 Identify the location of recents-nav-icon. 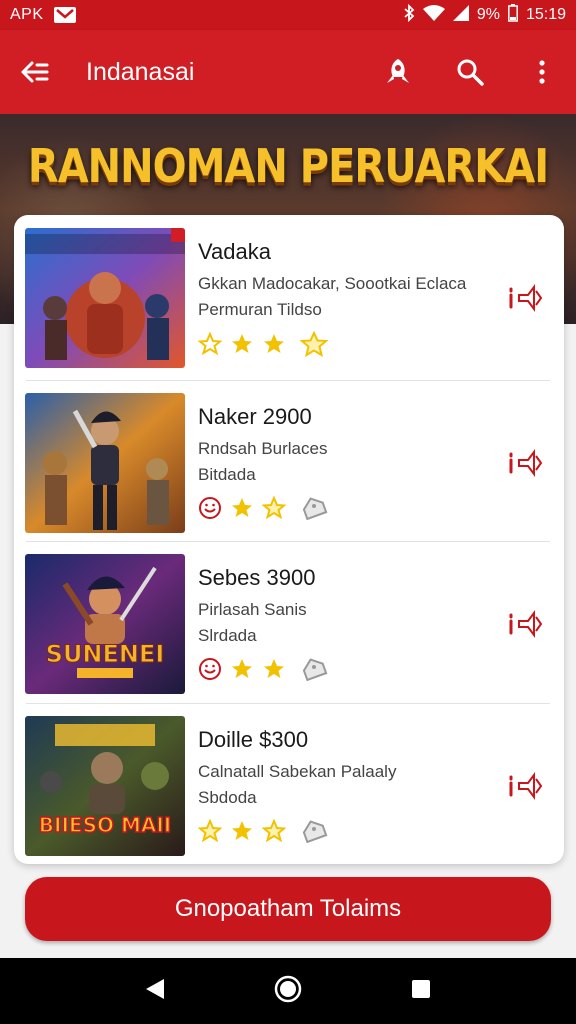
(421, 991).